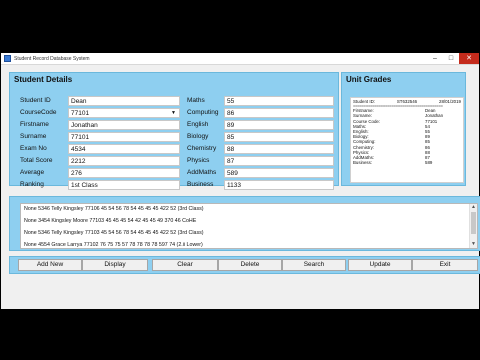 This screenshot has height=360, width=480. I want to click on vertical-scrollbar: ▲ ▼, so click(473, 226).